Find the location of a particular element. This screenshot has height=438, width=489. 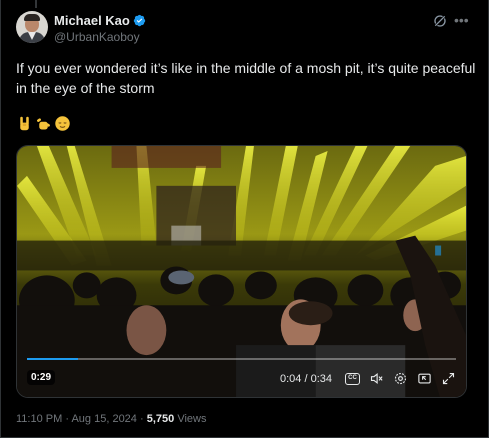

post-date: Aug 15, 2024 is located at coordinates (103, 419).